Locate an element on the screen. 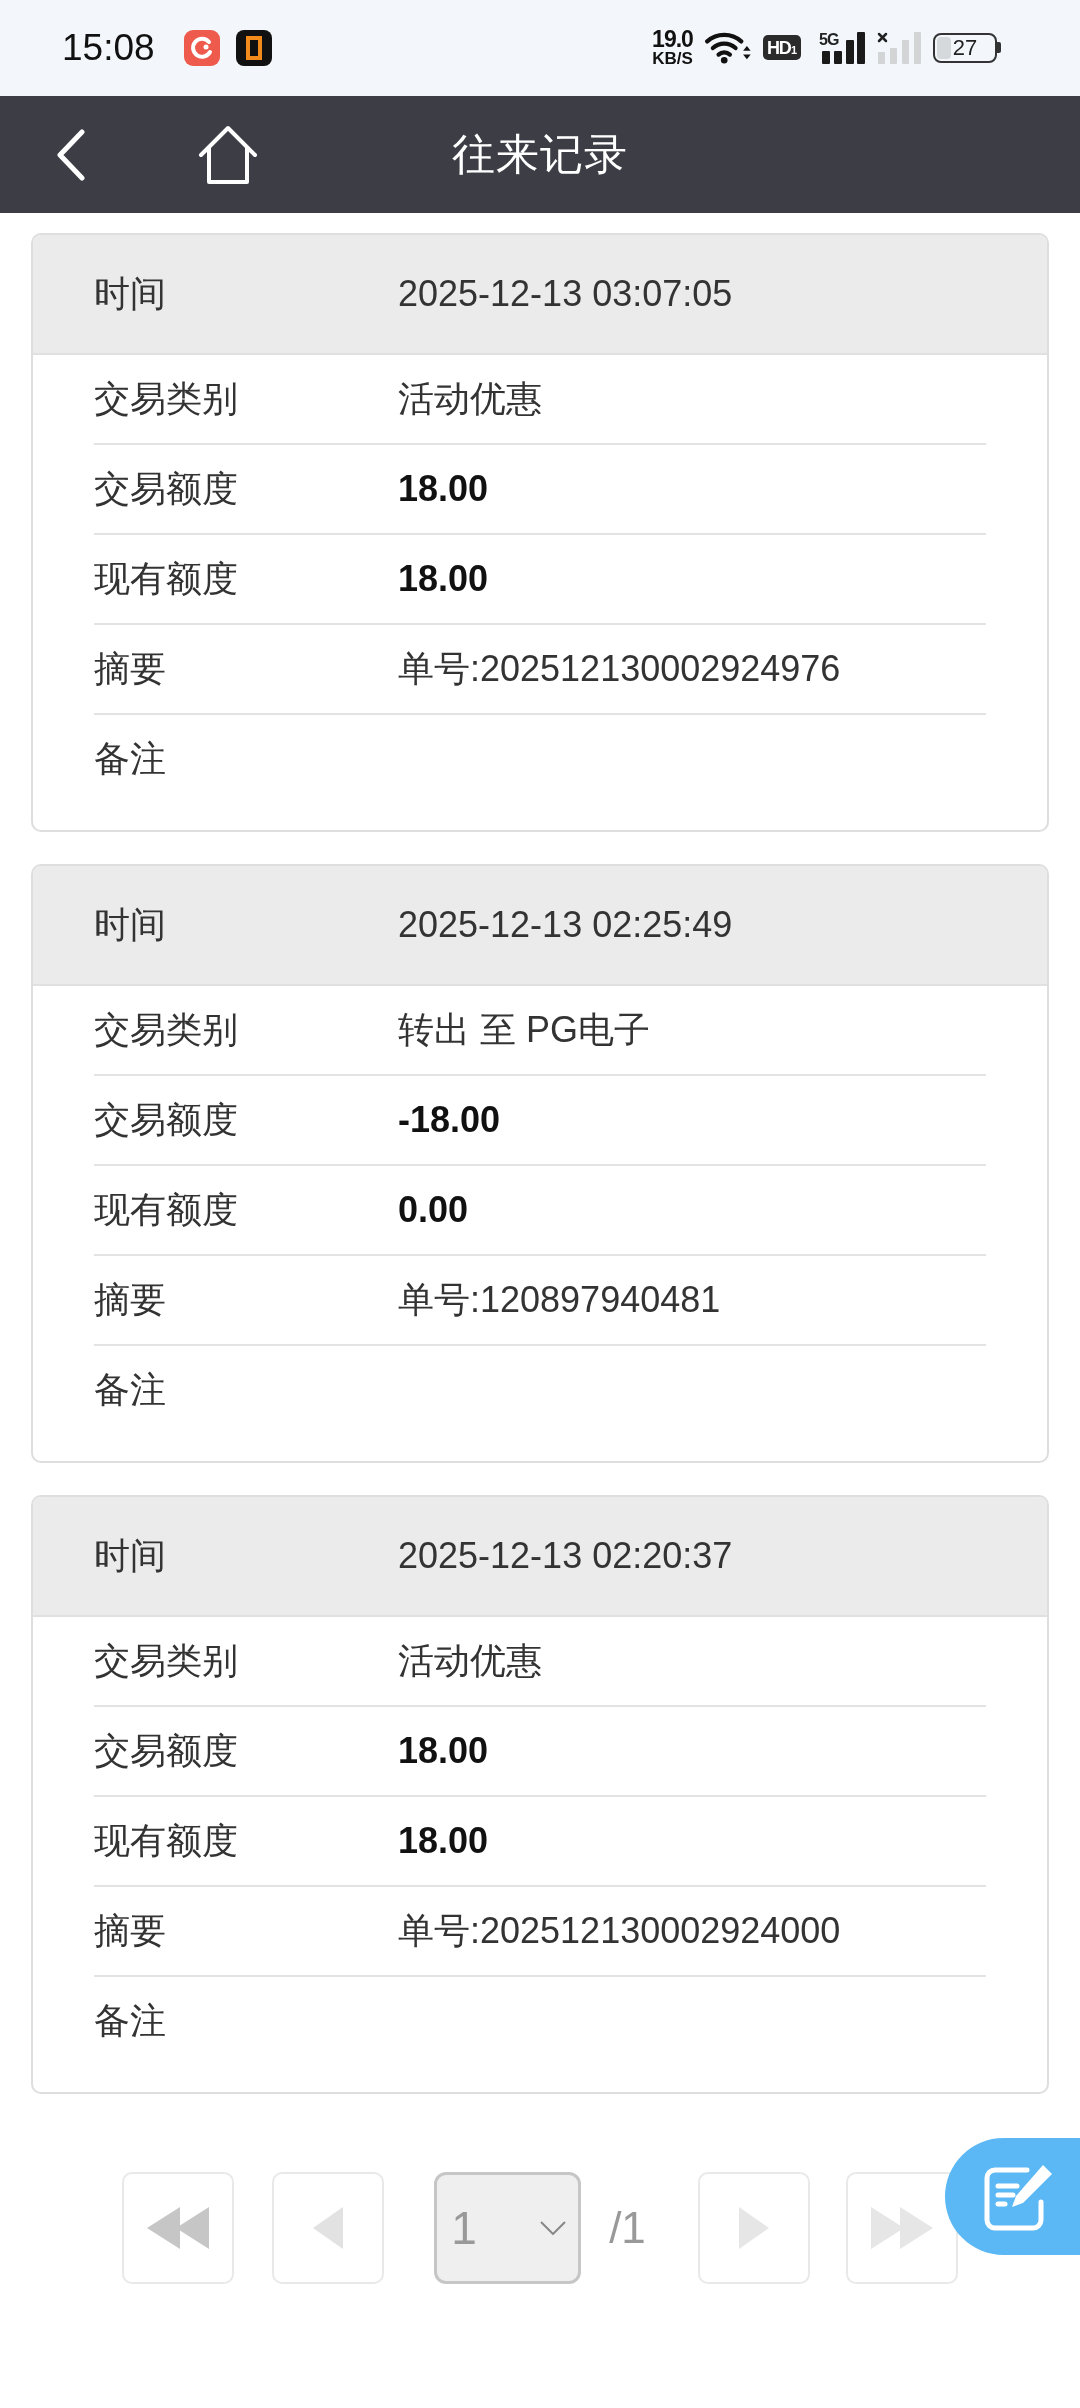 The height and width of the screenshot is (2408, 1080). double-left-triangle-icon is located at coordinates (178, 2228).